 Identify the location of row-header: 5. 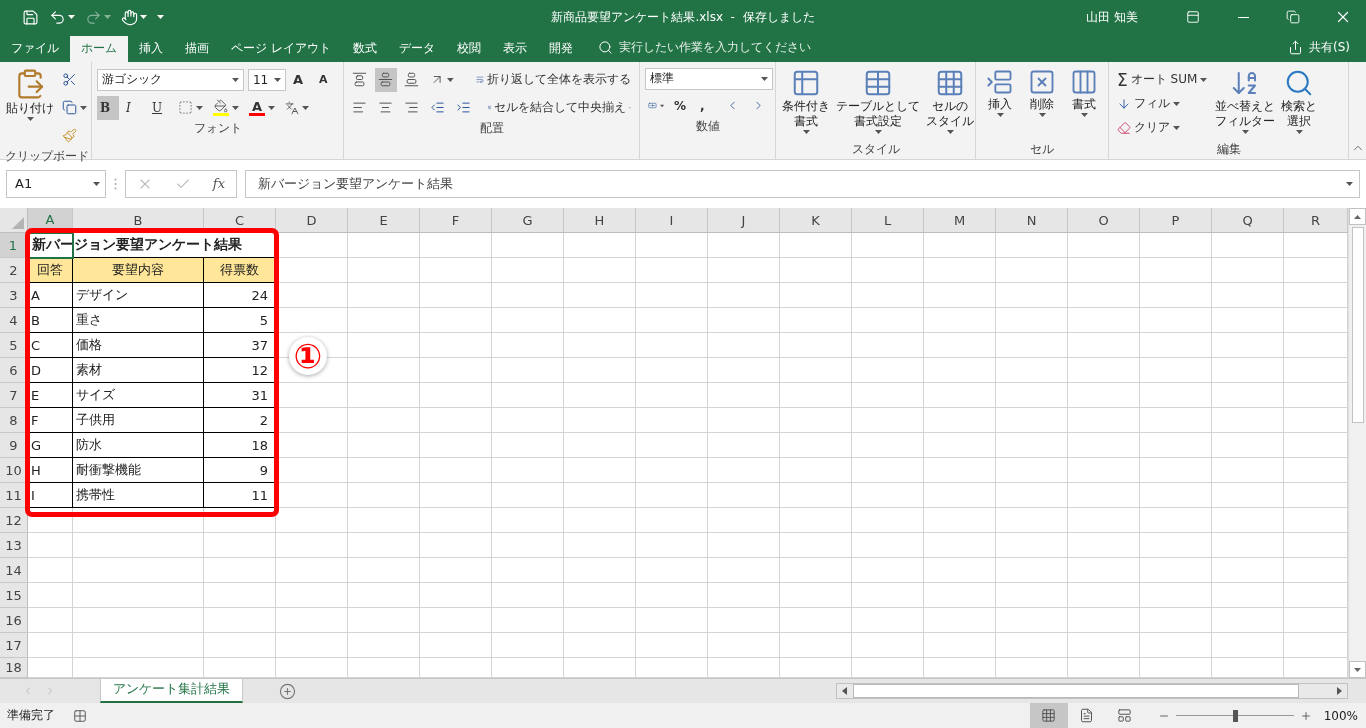
(14, 346).